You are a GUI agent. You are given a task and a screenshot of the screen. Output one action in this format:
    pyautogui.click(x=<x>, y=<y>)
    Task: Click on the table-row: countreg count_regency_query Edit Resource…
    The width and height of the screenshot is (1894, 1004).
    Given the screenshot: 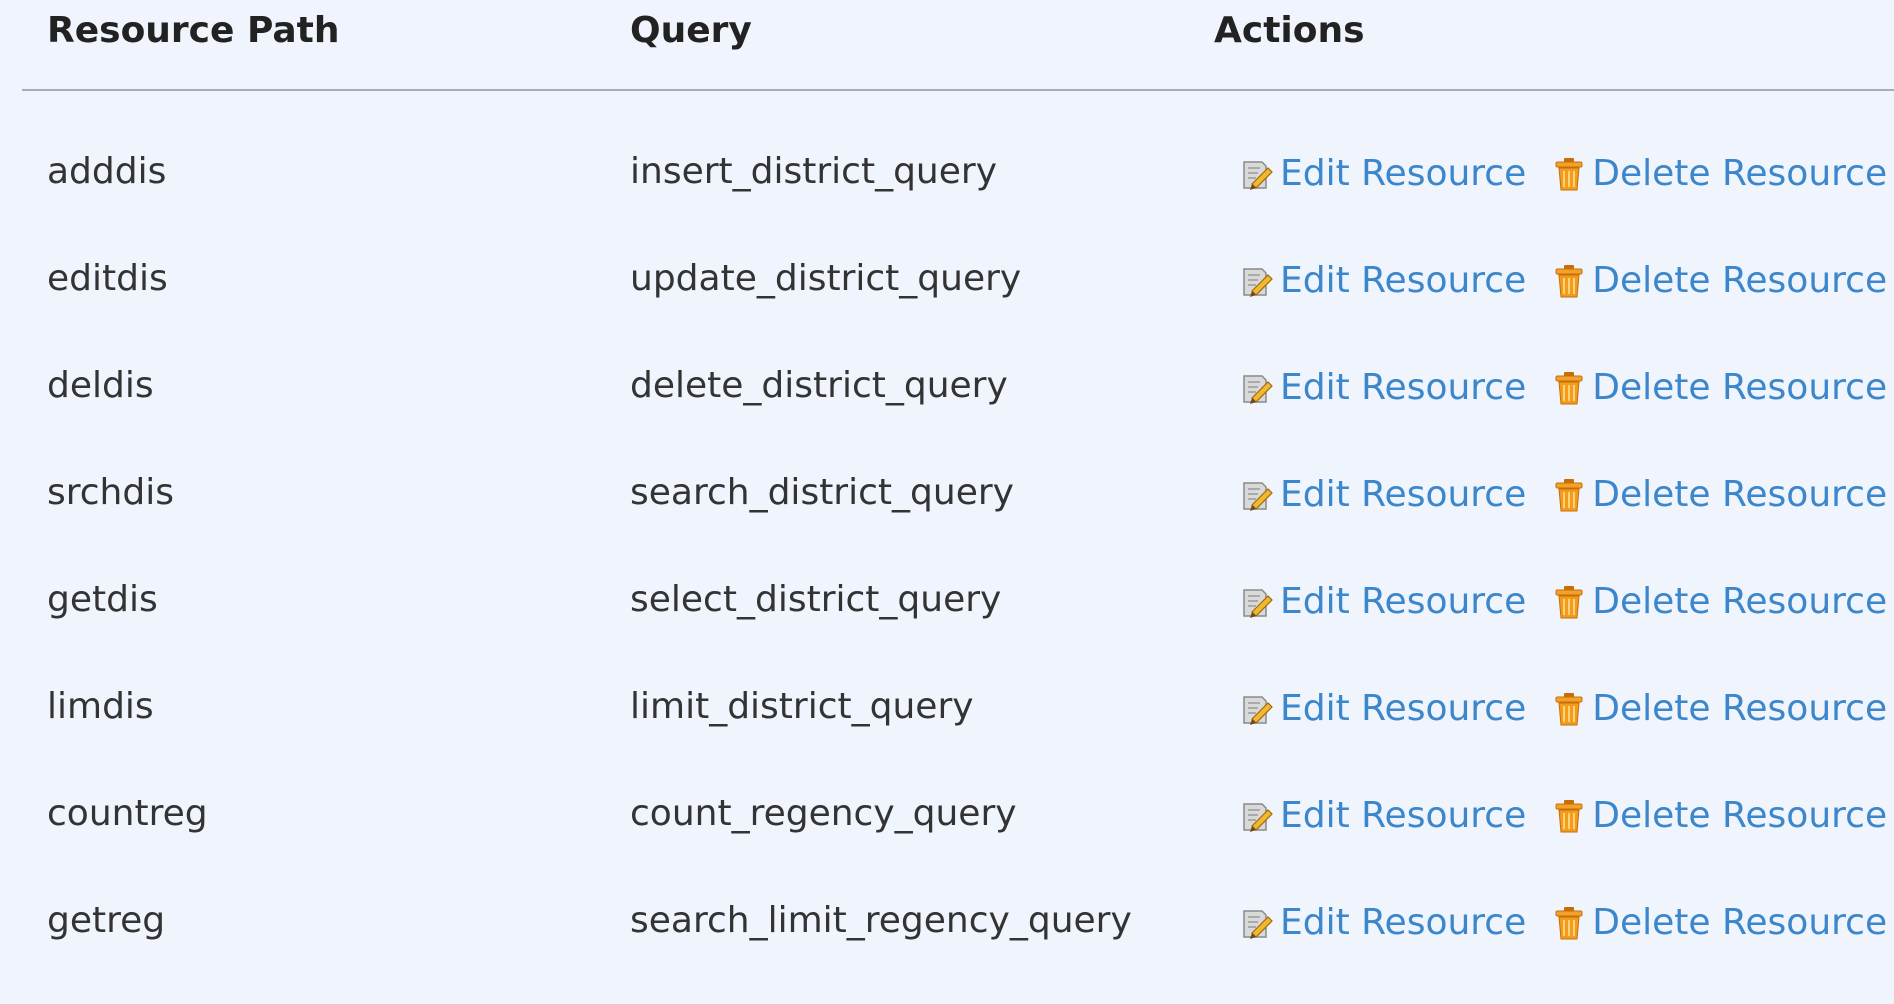 What is the action you would take?
    pyautogui.click(x=958, y=843)
    